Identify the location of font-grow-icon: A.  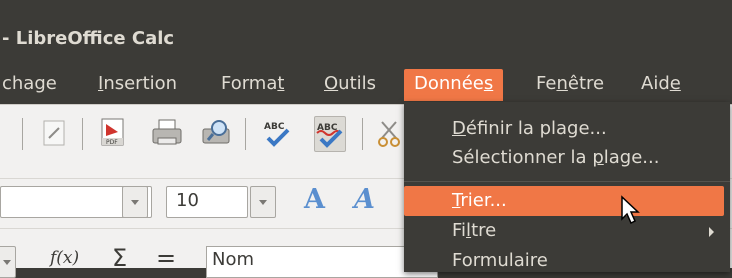
(314, 199).